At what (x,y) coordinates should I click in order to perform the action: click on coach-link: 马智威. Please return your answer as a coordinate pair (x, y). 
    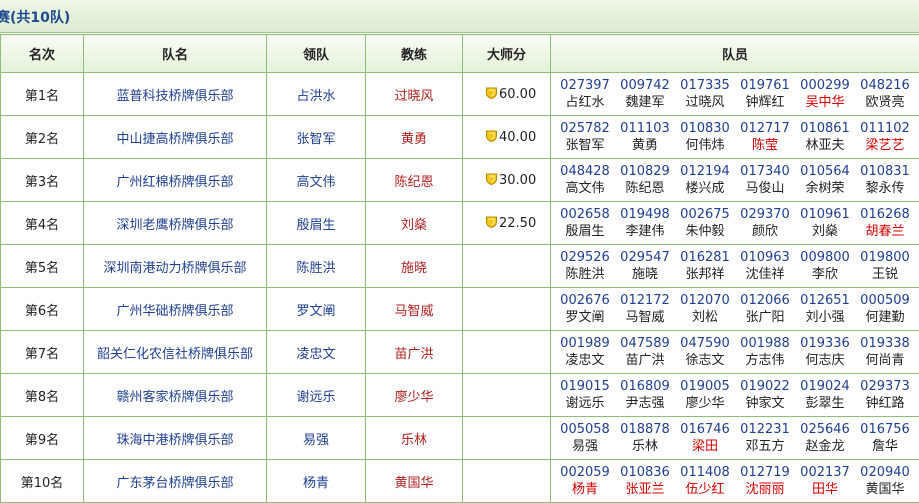
    Looking at the image, I should click on (414, 309).